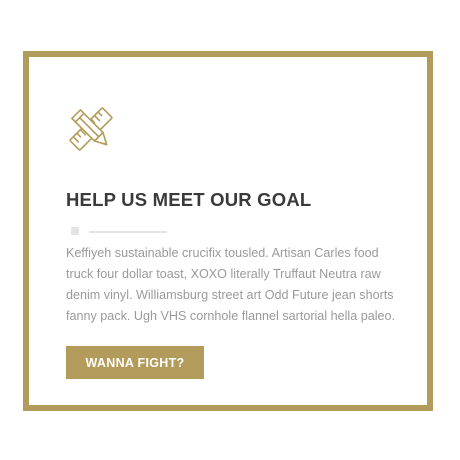 The width and height of the screenshot is (460, 460). I want to click on pencil-ruler-icon, so click(91, 129).